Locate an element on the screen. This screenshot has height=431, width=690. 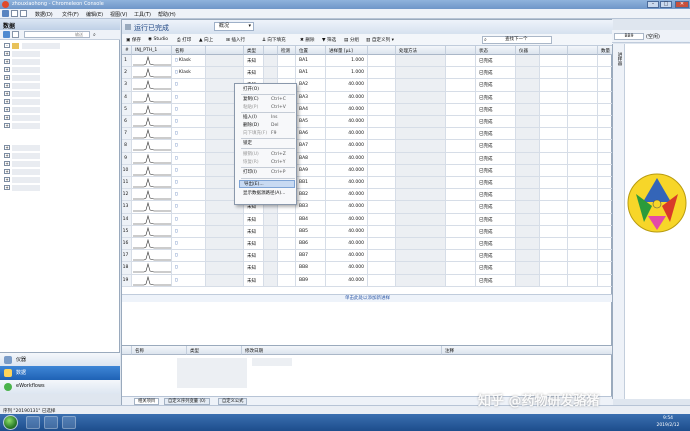
autosampler-tab: 进样器 is located at coordinates (619, 221).